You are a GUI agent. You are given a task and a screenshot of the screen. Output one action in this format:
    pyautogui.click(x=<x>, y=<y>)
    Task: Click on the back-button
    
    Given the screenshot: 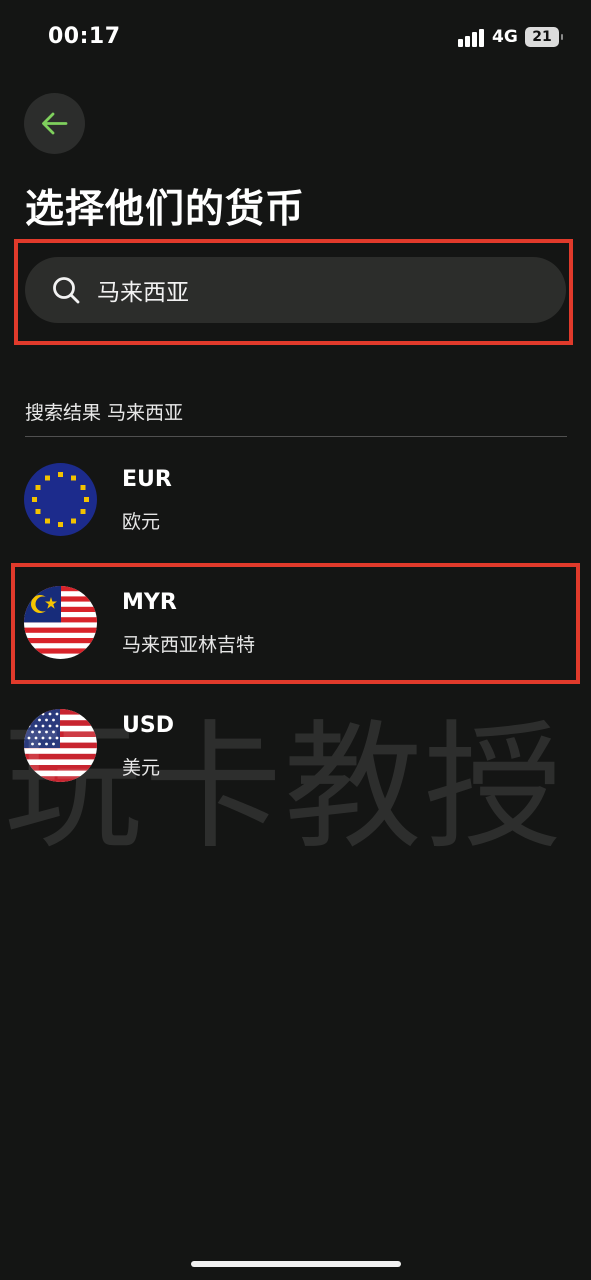 What is the action you would take?
    pyautogui.click(x=54, y=123)
    